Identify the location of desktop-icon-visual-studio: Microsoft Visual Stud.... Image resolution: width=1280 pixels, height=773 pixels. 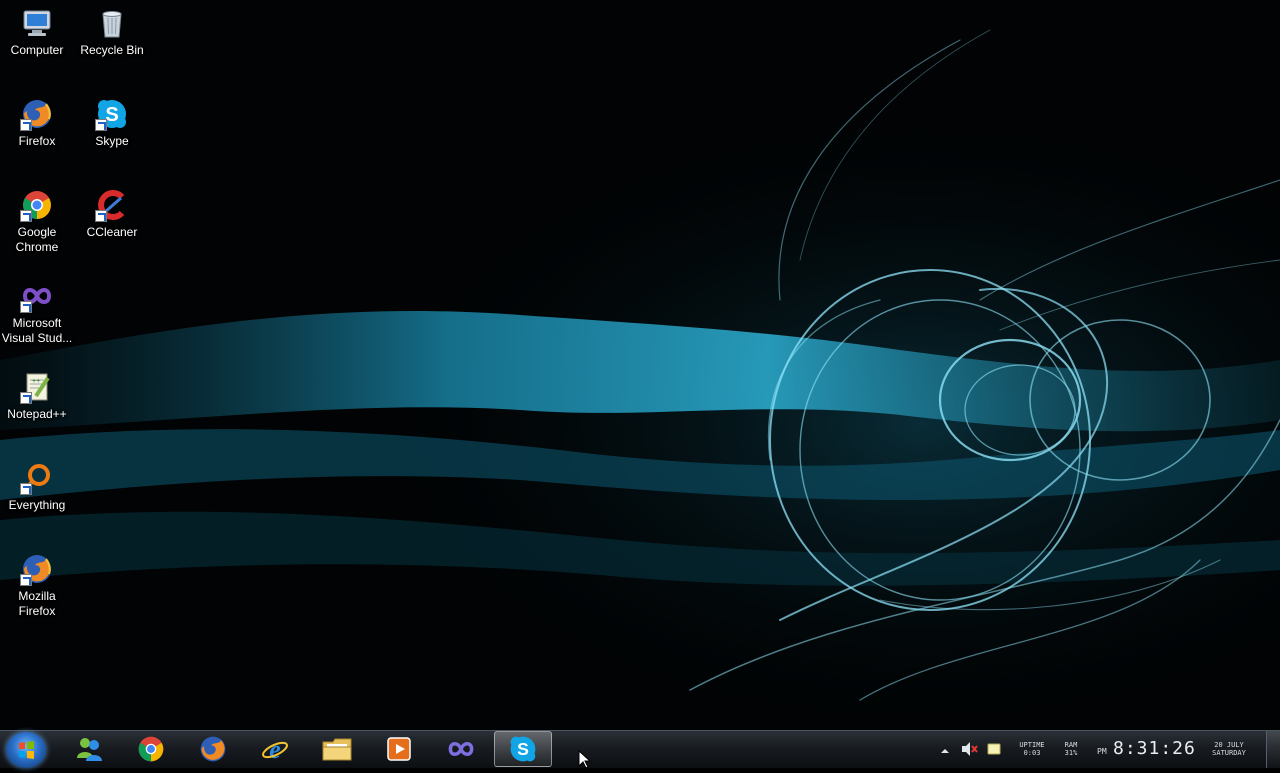
(37, 309).